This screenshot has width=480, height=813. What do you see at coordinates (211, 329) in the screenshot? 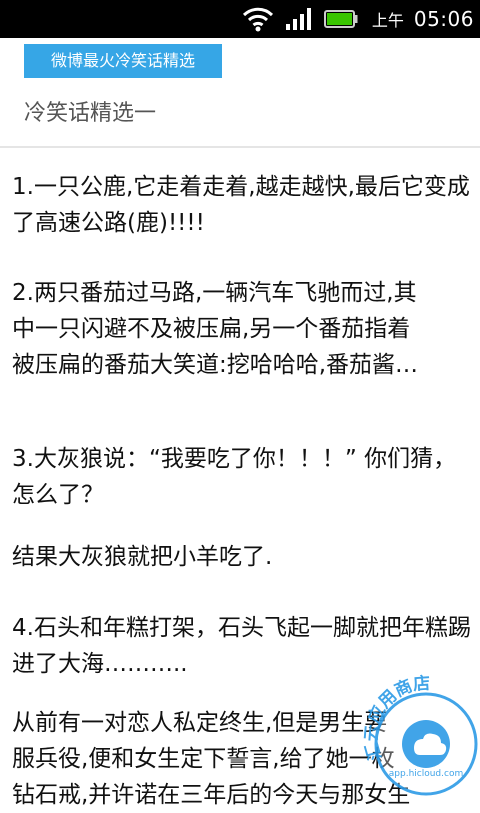
I see `joke-2-line-2: 中一只闪避不及被压扁,另一个番茄指着` at bounding box center [211, 329].